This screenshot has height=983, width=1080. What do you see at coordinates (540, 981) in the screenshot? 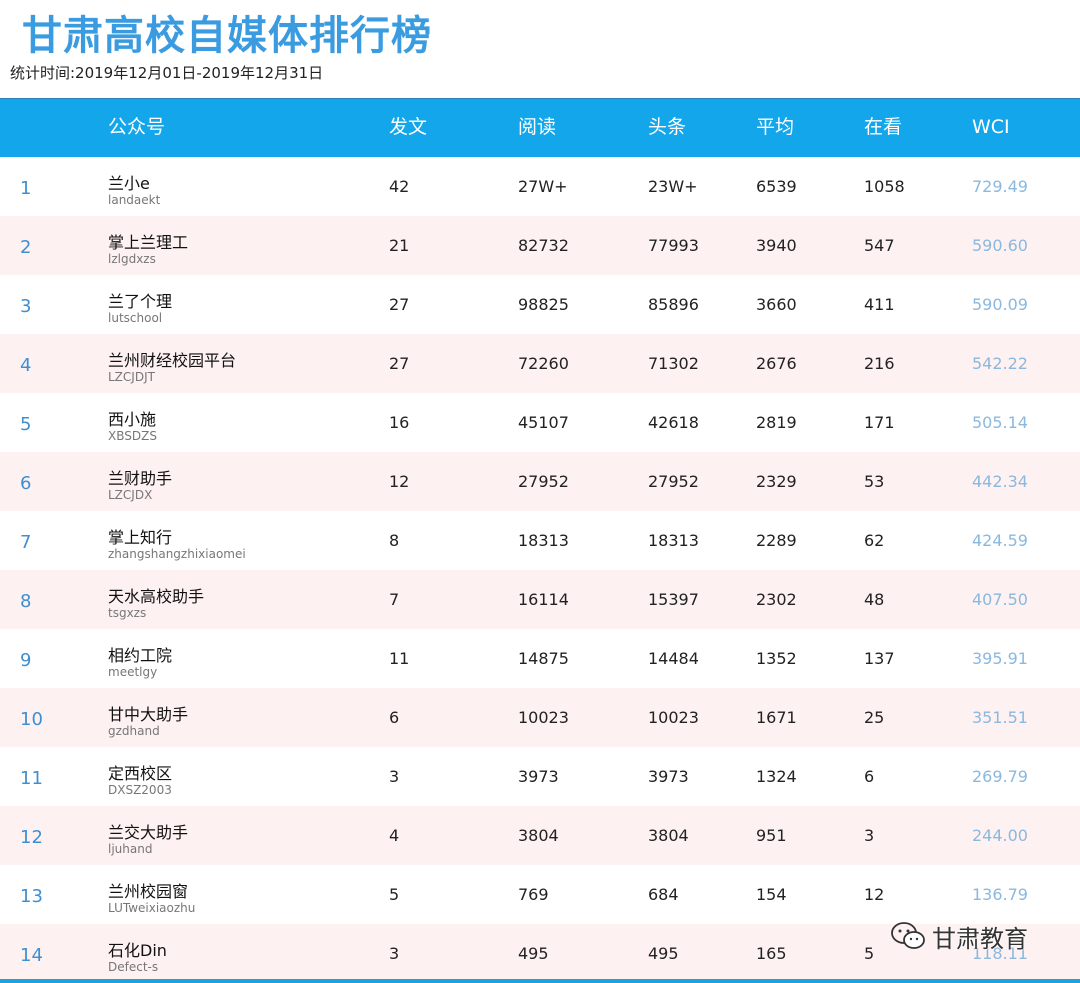
I see `bottom-divider` at bounding box center [540, 981].